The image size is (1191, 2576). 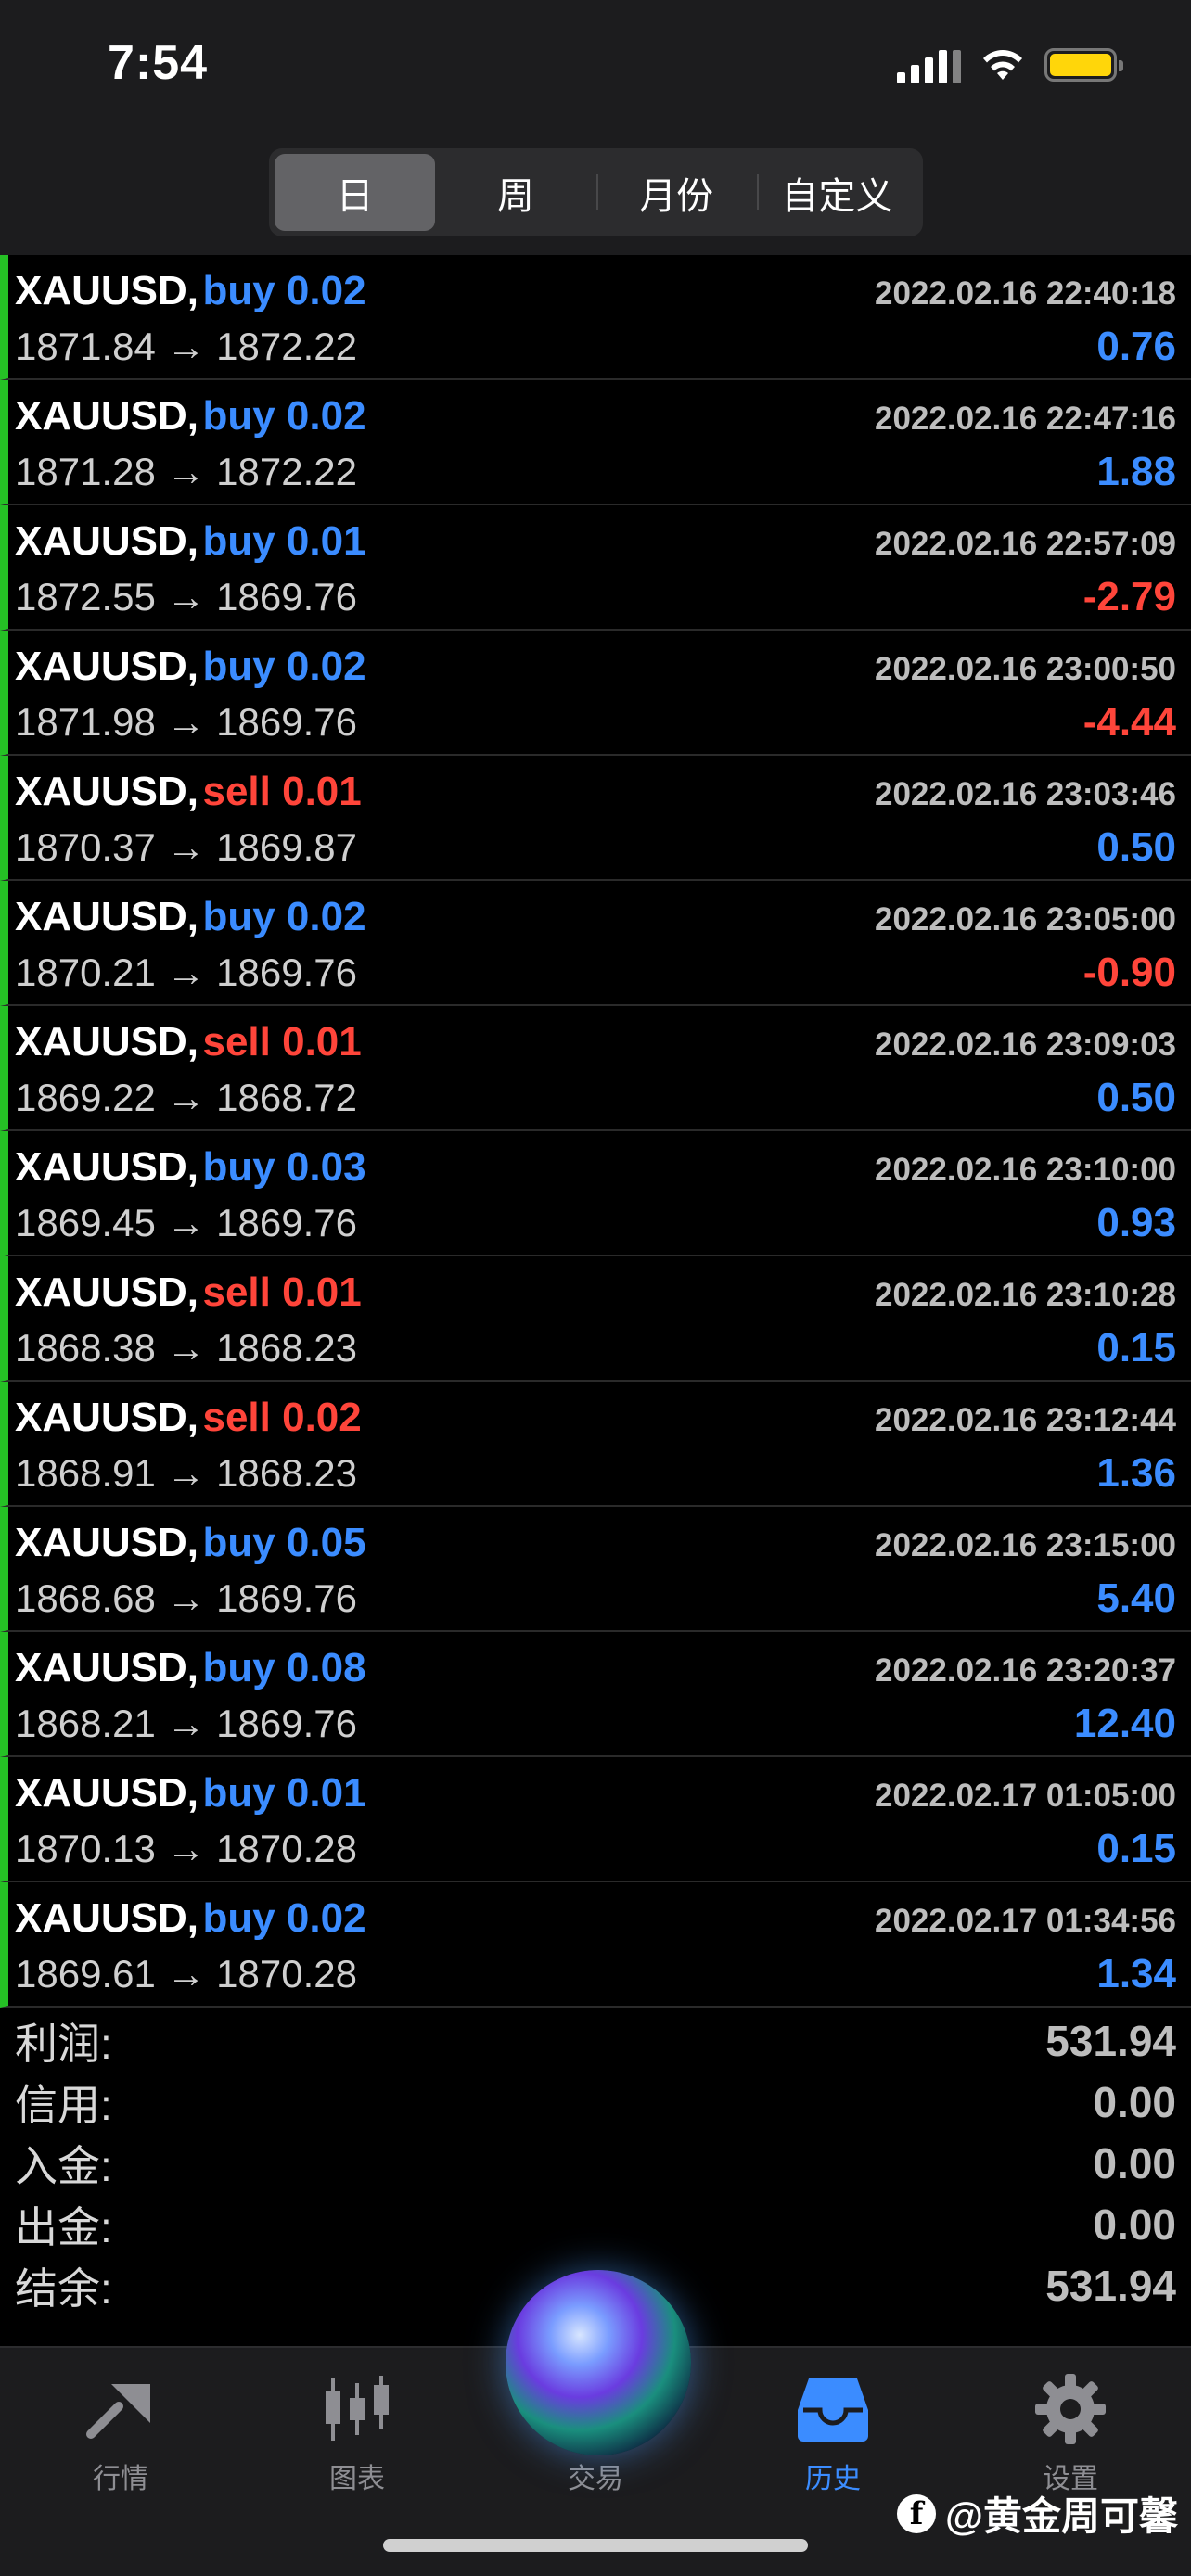 What do you see at coordinates (515, 192) in the screenshot?
I see `period-tab-week: 周` at bounding box center [515, 192].